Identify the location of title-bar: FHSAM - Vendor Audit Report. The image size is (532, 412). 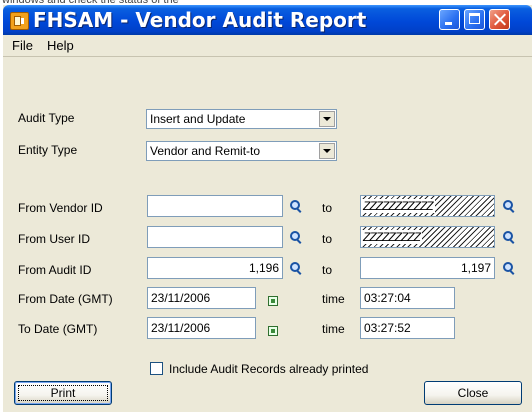
(267, 20).